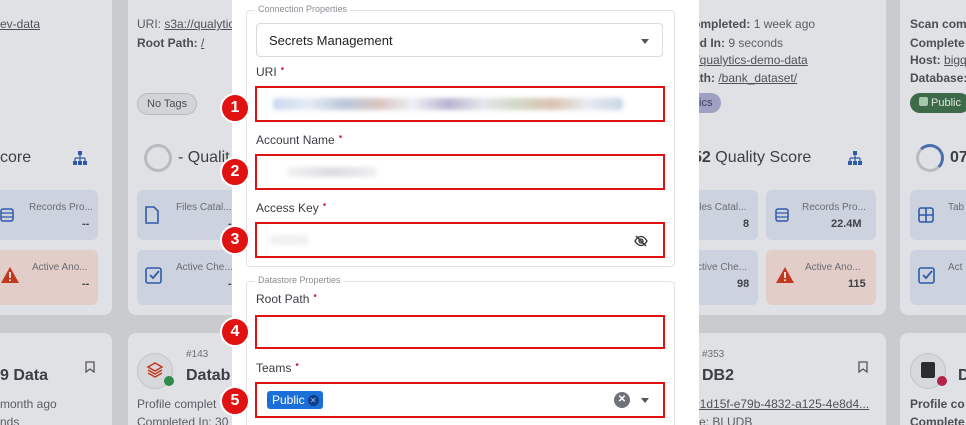 The image size is (966, 425). Describe the element at coordinates (754, 24) in the screenshot. I see `card-last-scan: ompleted: 1 week ago` at that location.